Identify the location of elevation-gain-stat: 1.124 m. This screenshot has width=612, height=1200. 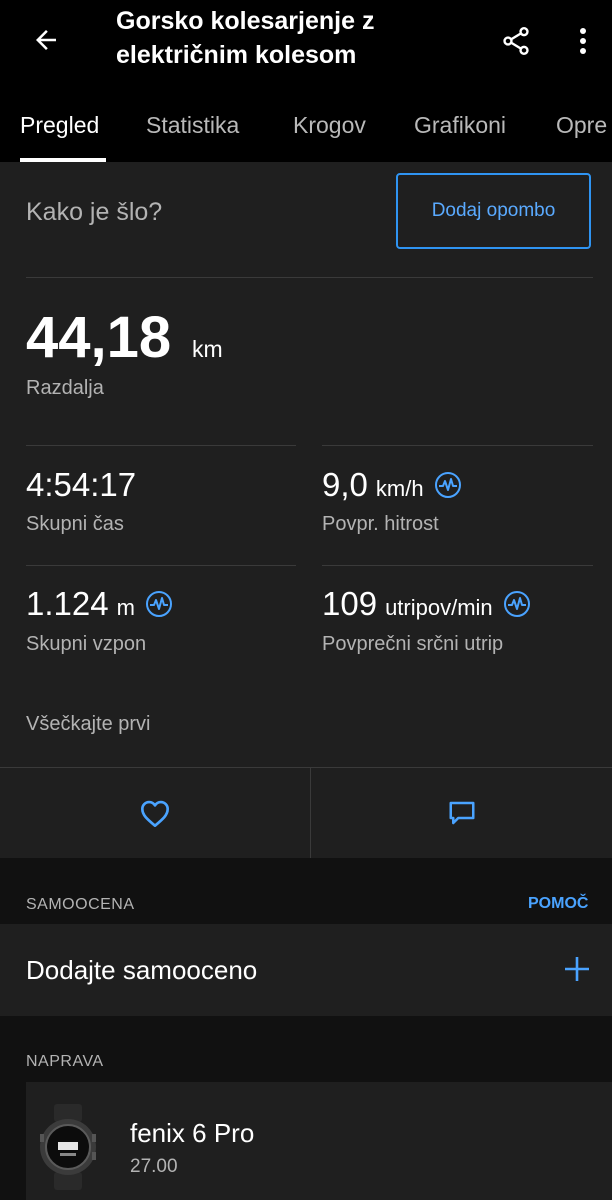
(99, 604).